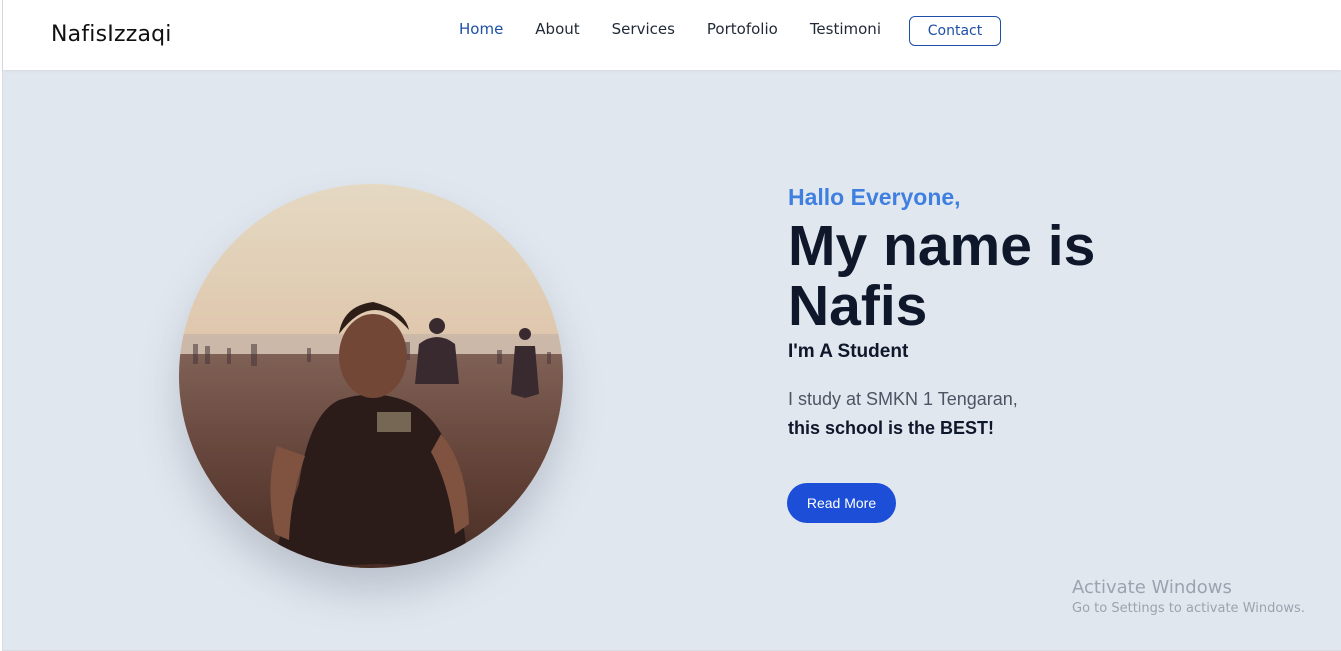  Describe the element at coordinates (955, 31) in the screenshot. I see `contact-button: Contact` at that location.